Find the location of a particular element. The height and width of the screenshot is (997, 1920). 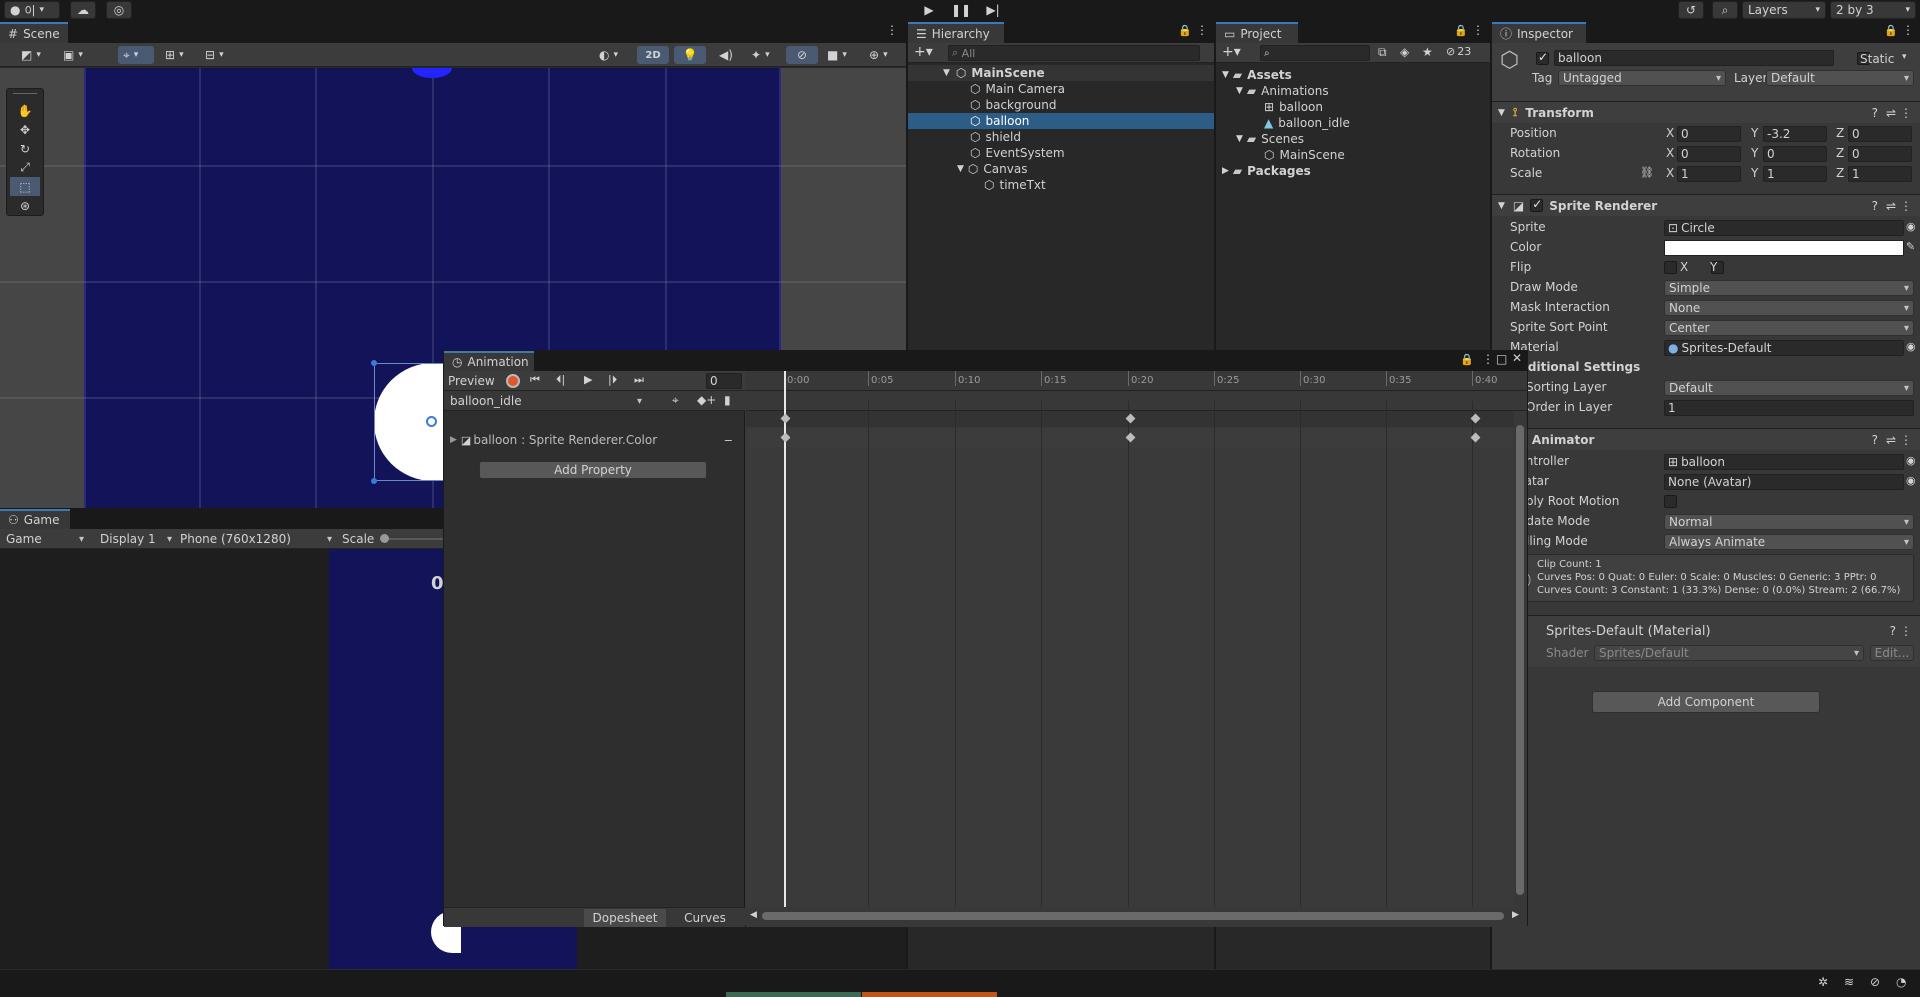

hierarchy-search-input: ⌕ All is located at coordinates (1074, 53).